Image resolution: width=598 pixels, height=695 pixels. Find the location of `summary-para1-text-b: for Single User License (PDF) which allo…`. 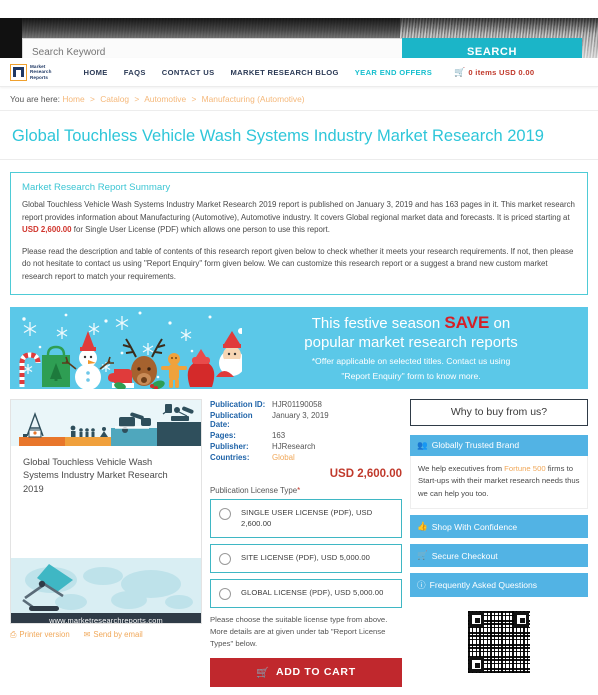

summary-para1-text-b: for Single User License (PDF) which allo… is located at coordinates (200, 230).